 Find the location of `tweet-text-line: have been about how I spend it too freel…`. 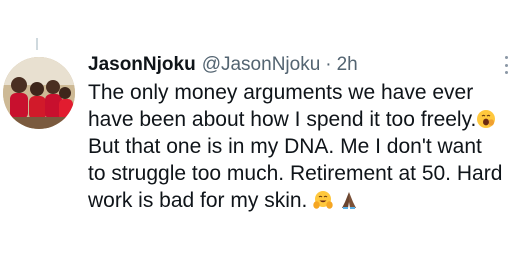

tweet-text-line: have been about how I spend it too freel… is located at coordinates (298, 119).